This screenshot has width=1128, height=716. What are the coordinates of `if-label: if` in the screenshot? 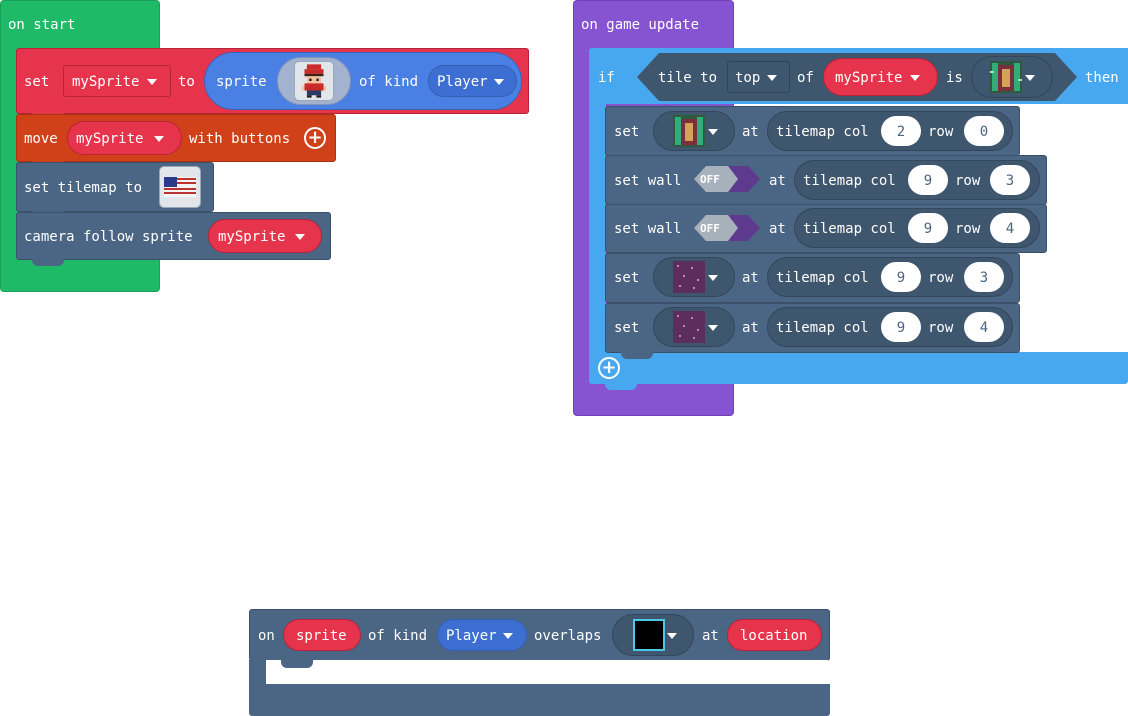 It's located at (606, 78).